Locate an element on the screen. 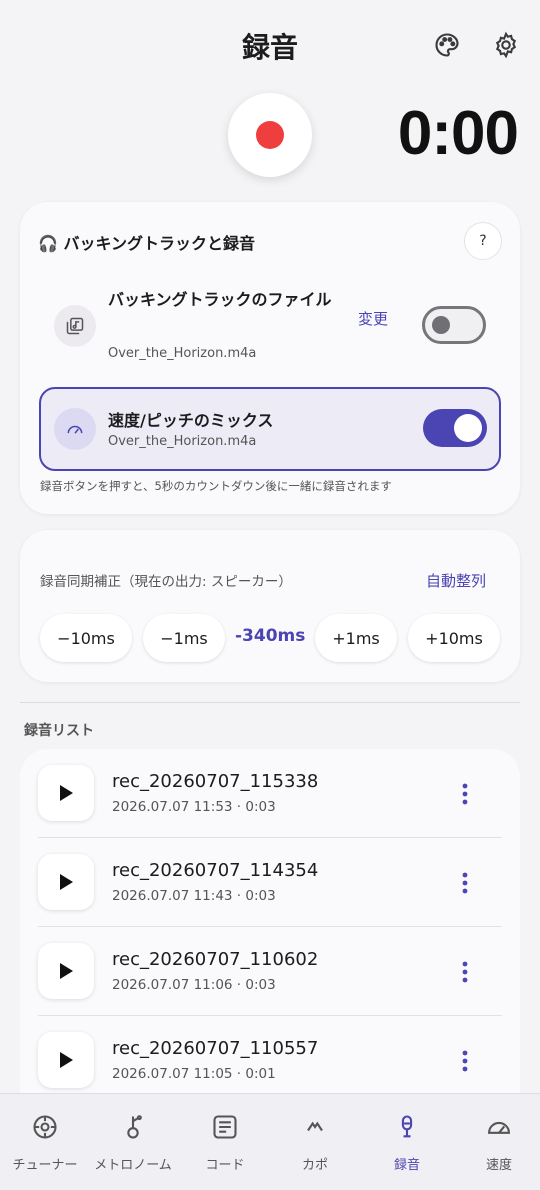  nav-recording: 録音 is located at coordinates (407, 1142).